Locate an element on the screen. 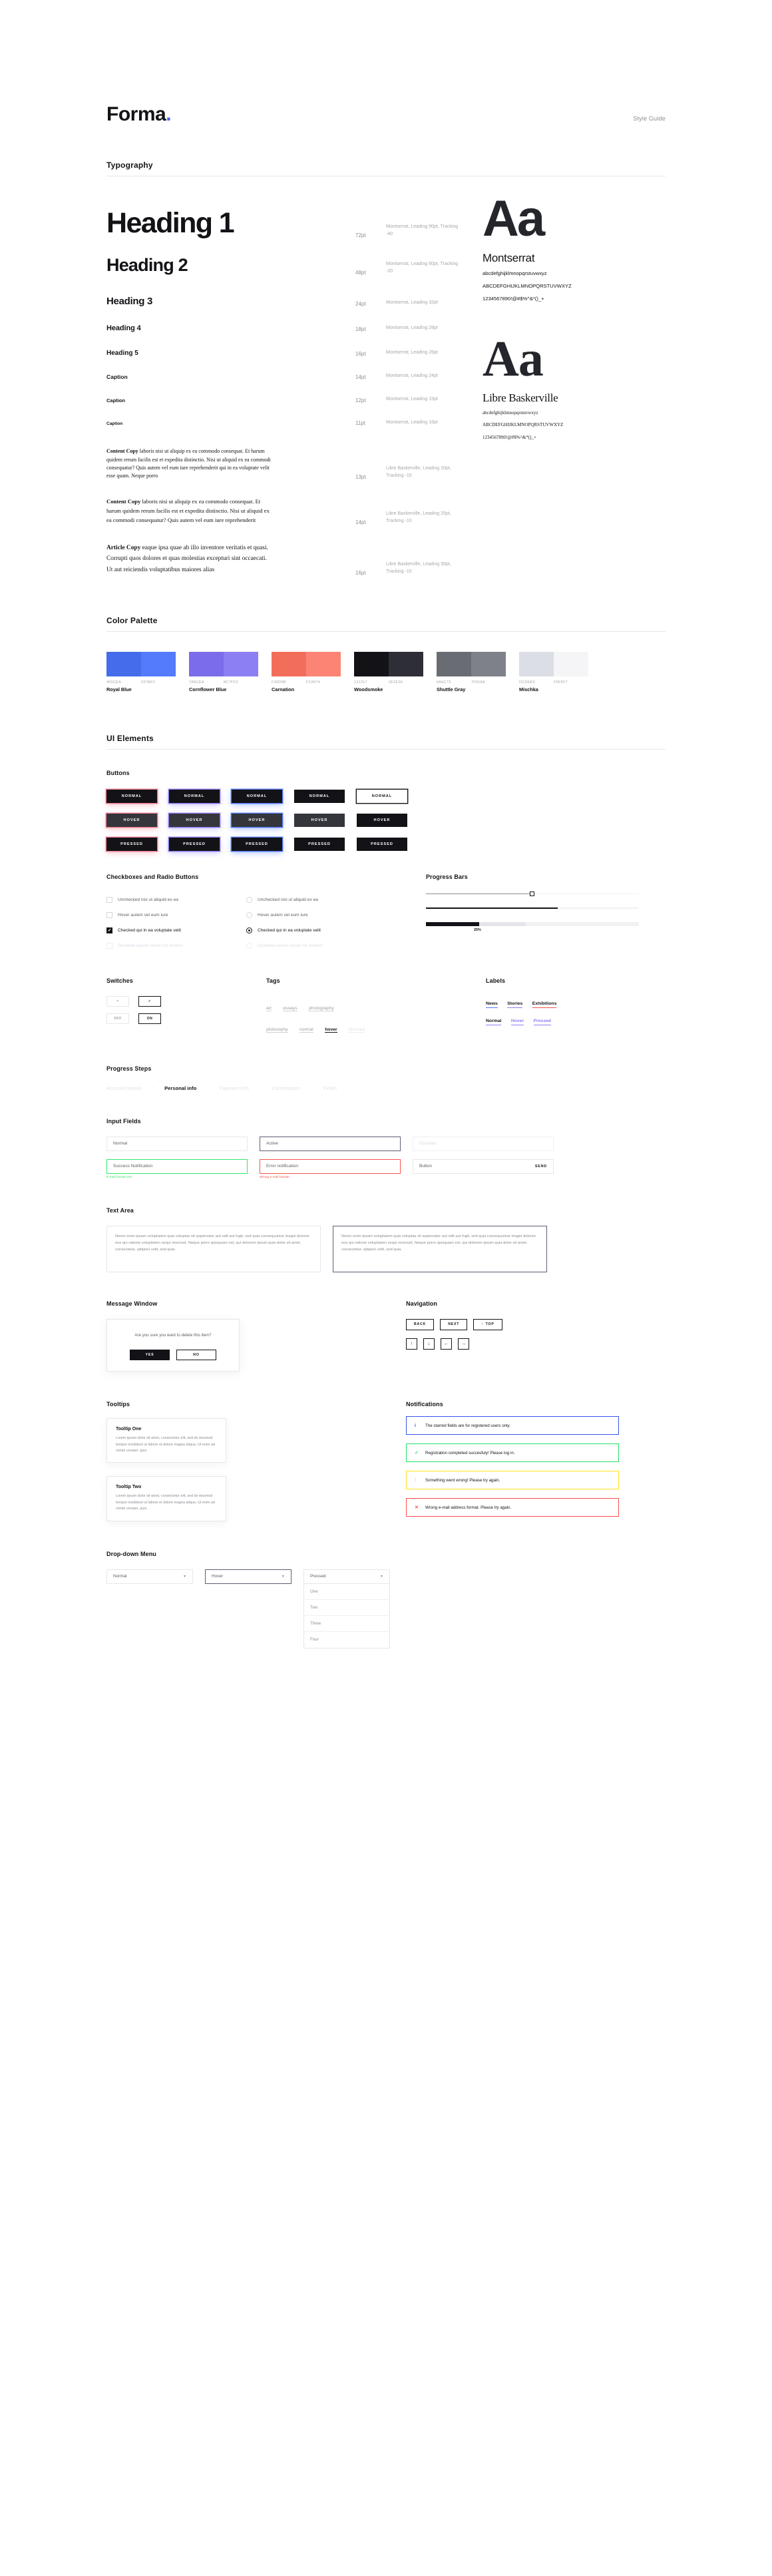  slider-handle is located at coordinates (532, 894).